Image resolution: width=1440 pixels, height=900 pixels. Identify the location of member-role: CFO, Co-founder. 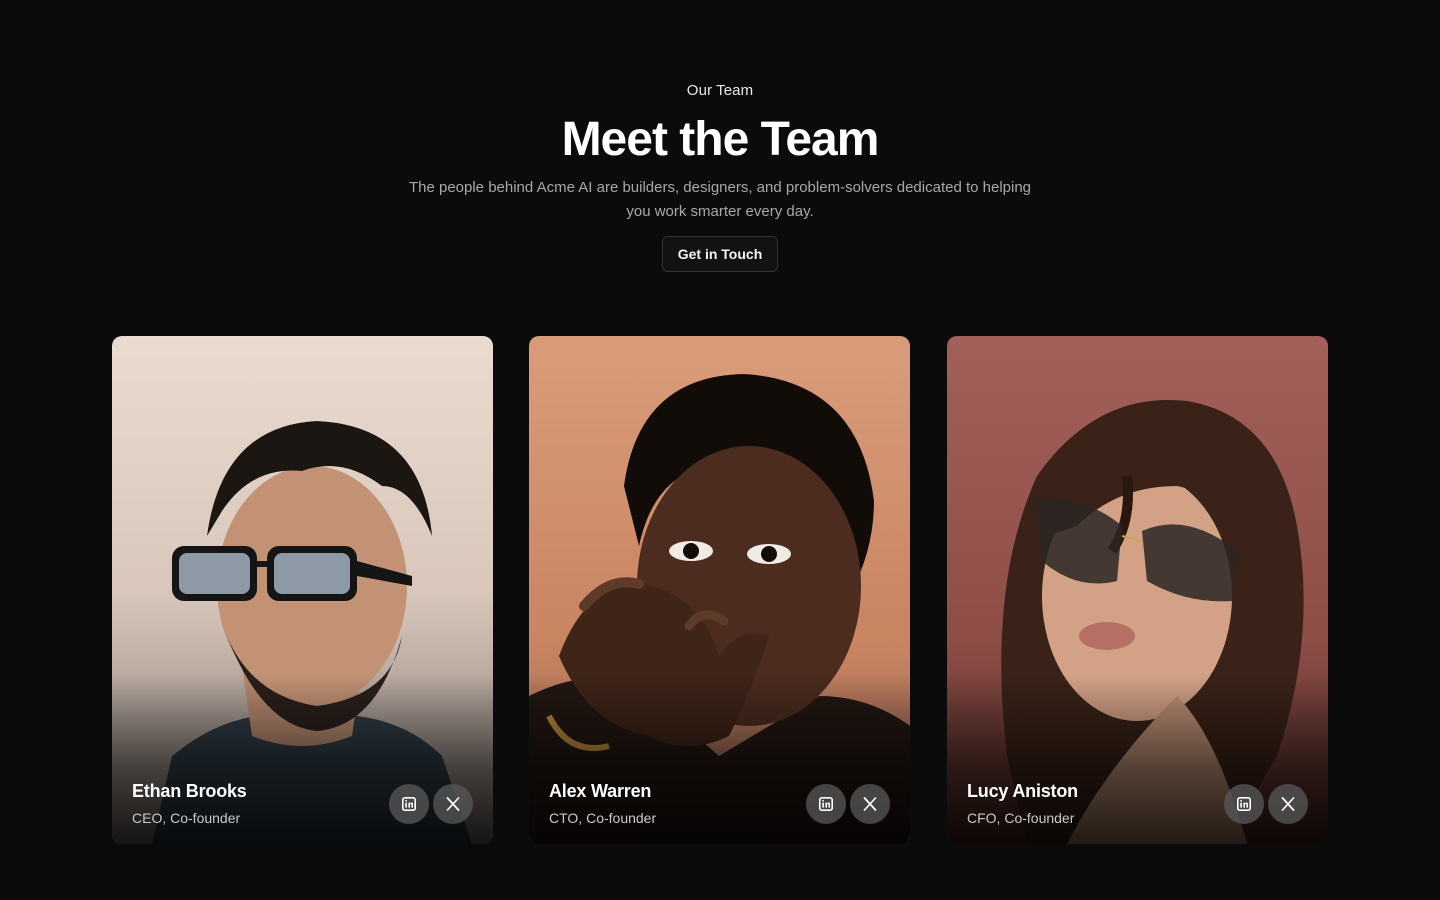
(1021, 818).